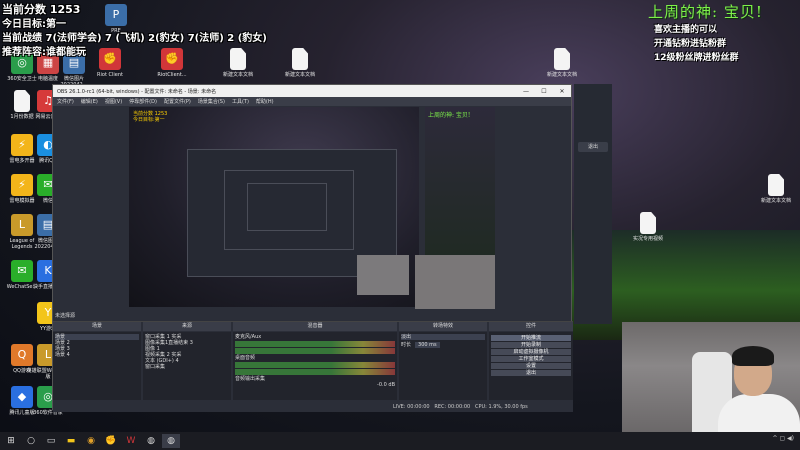 This screenshot has width=800, height=450. Describe the element at coordinates (116, 15) in the screenshot. I see `pre-icon: P` at that location.